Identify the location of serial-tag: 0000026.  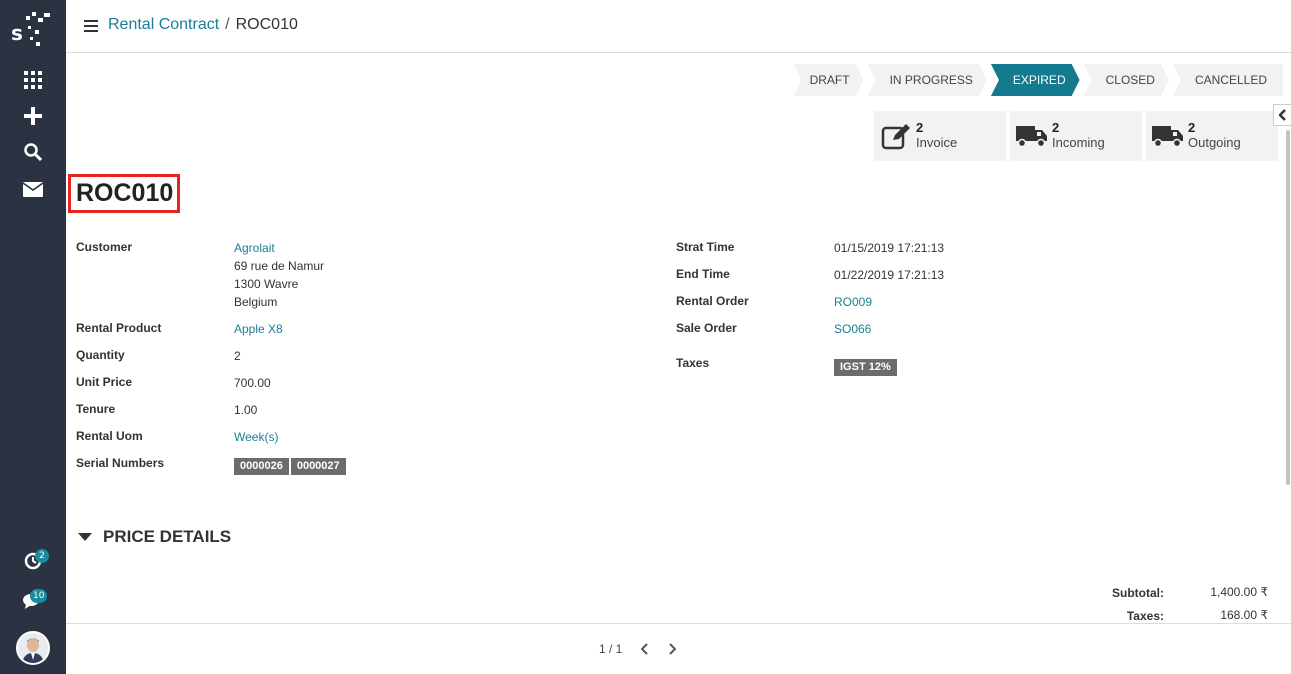
(261, 466).